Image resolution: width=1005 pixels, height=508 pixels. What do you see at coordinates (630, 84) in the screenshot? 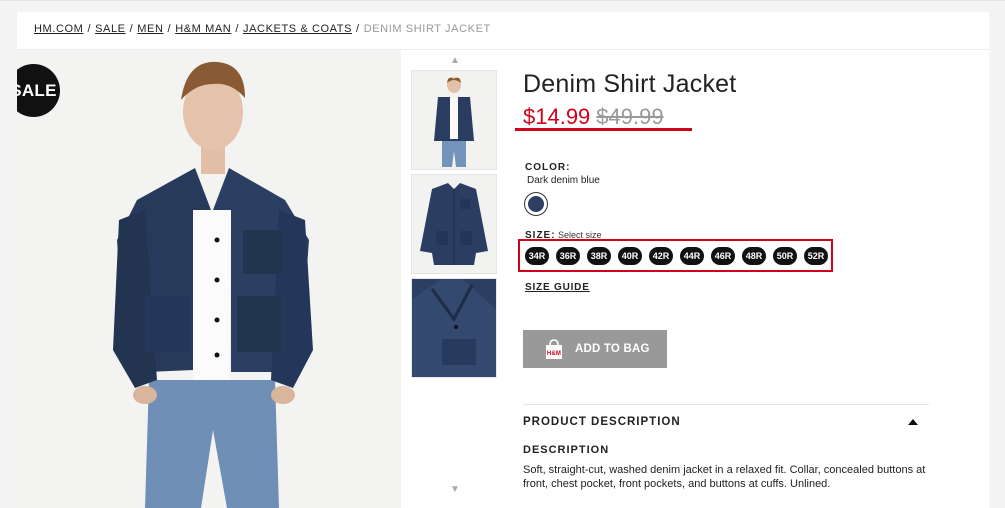
I see `product-title: Denim Shirt Jacket` at bounding box center [630, 84].